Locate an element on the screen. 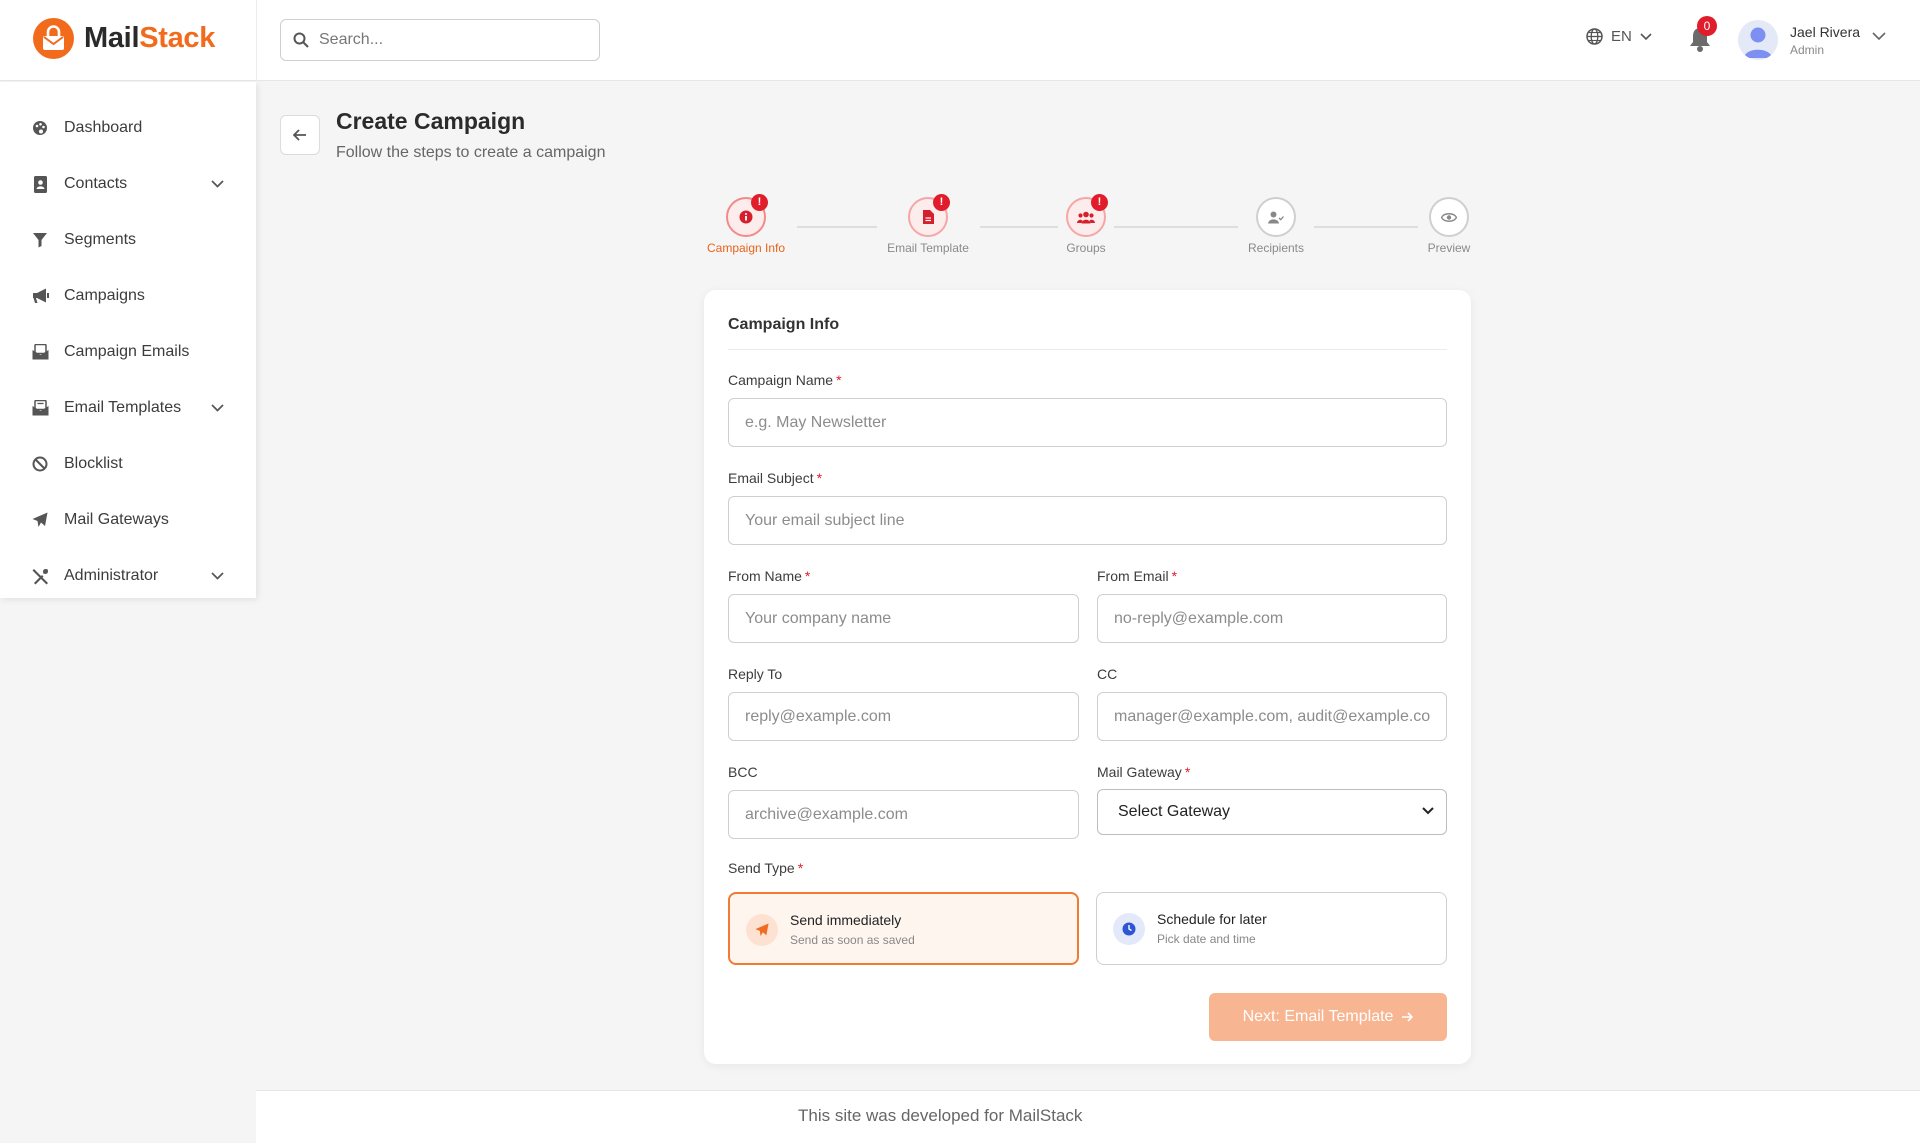 Image resolution: width=1920 pixels, height=1143 pixels. sidebar-item-label: Campaign Emails is located at coordinates (127, 351).